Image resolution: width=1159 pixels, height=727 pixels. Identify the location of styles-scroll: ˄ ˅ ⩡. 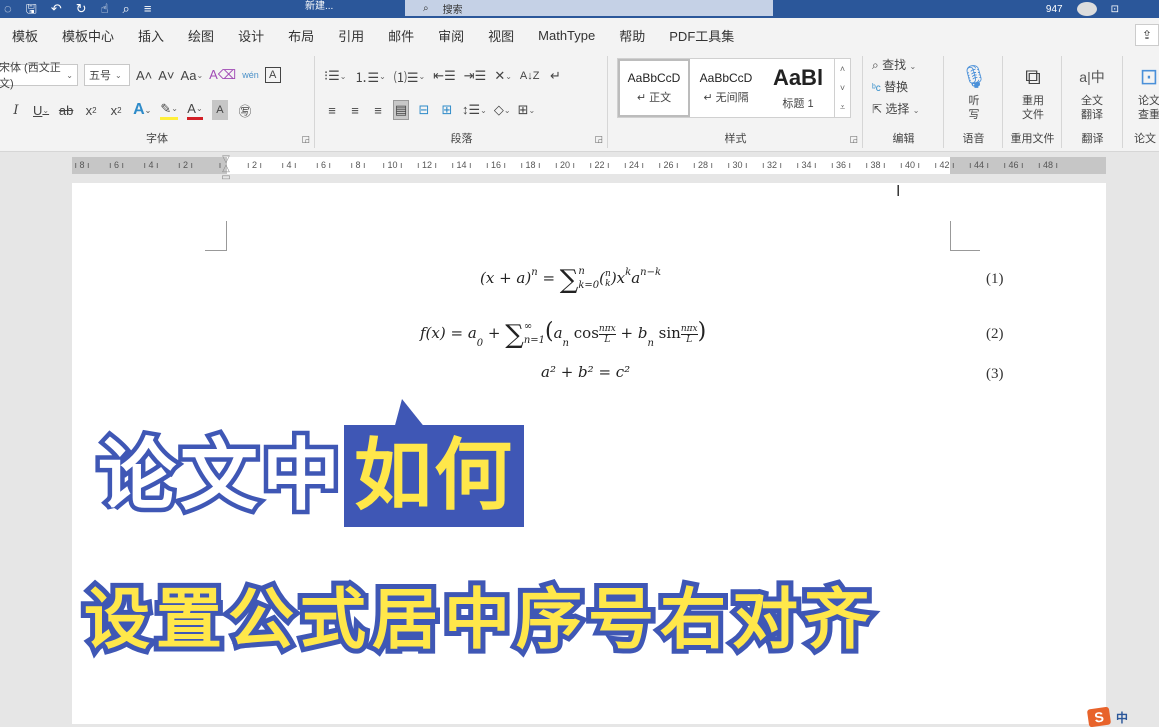
(842, 88).